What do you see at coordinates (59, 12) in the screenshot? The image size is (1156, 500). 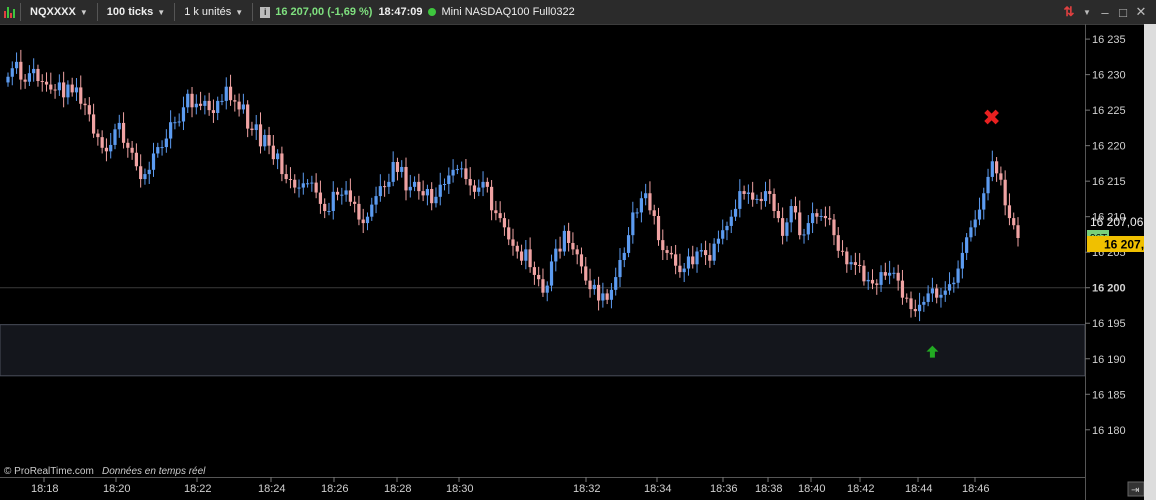 I see `symbol-selector: NQXXXX ▼` at bounding box center [59, 12].